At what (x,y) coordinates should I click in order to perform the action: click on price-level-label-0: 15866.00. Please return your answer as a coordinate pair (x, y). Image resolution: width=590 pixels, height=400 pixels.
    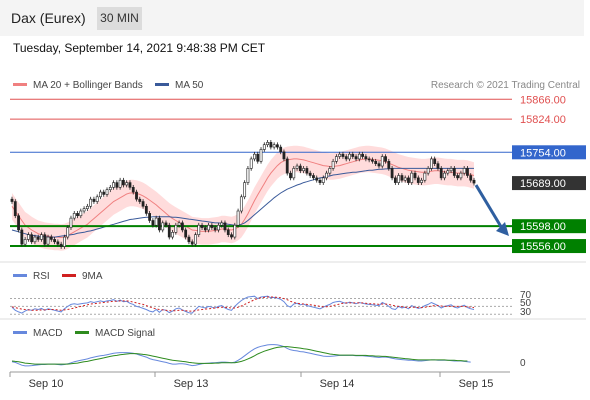
    Looking at the image, I should click on (543, 100).